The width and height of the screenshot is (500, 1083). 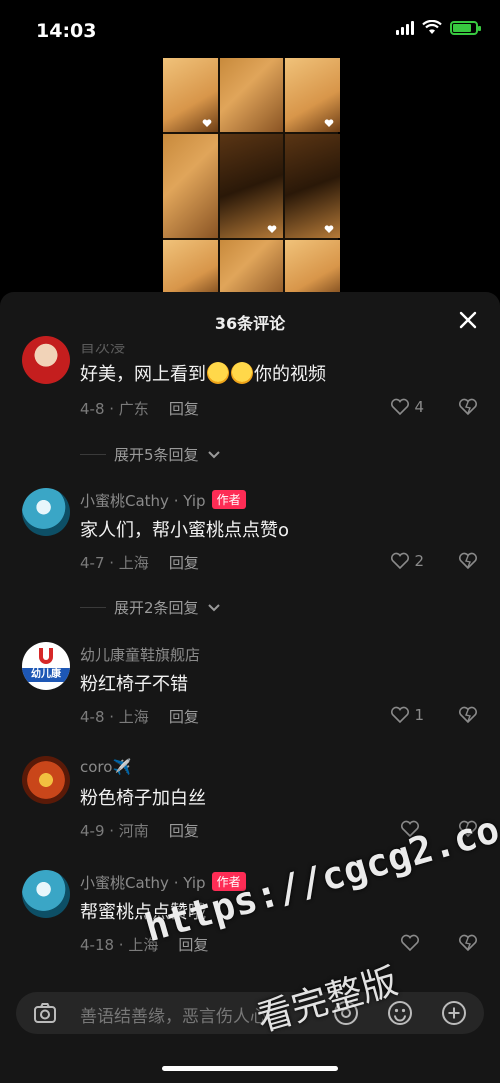 I want to click on like-button: 2, so click(x=407, y=561).